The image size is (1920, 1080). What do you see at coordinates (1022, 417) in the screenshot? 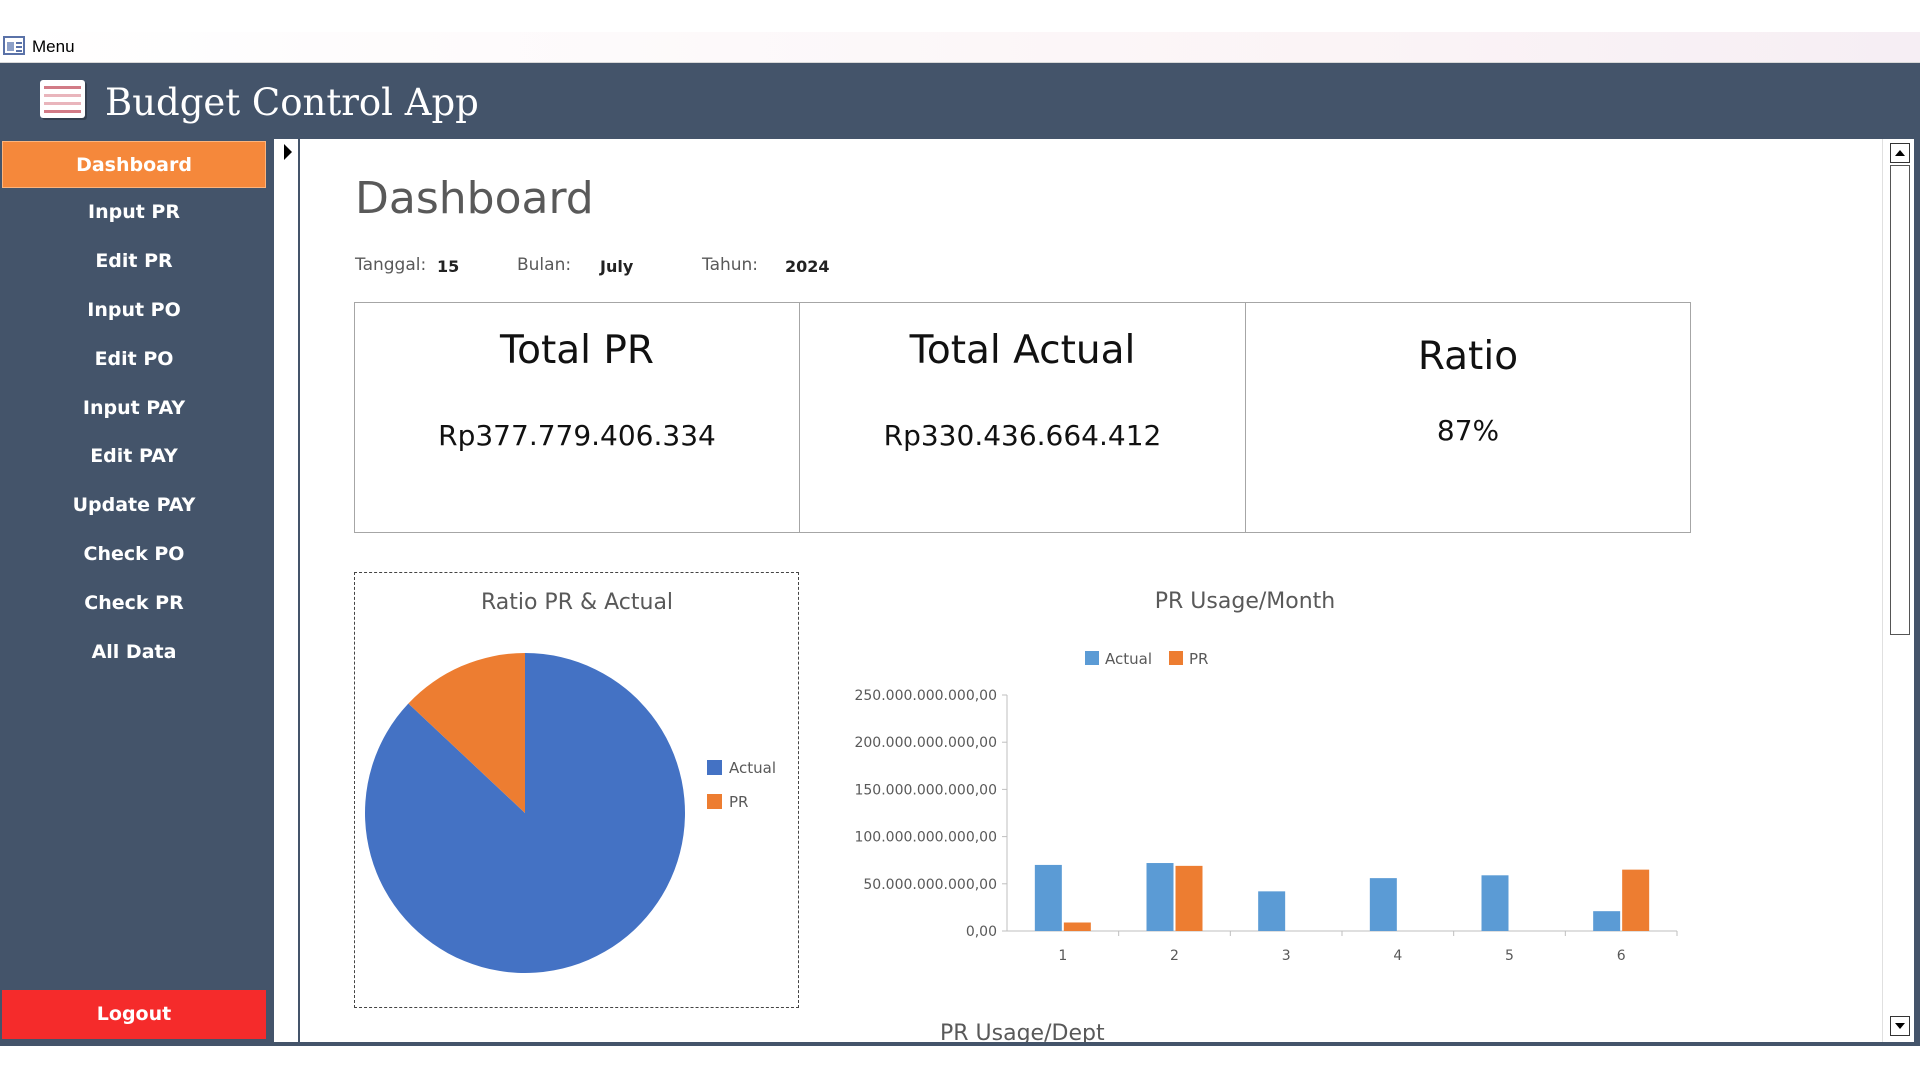
I see `kpi-card-total-actual: Total Actual Rp330.436.664.412` at bounding box center [1022, 417].